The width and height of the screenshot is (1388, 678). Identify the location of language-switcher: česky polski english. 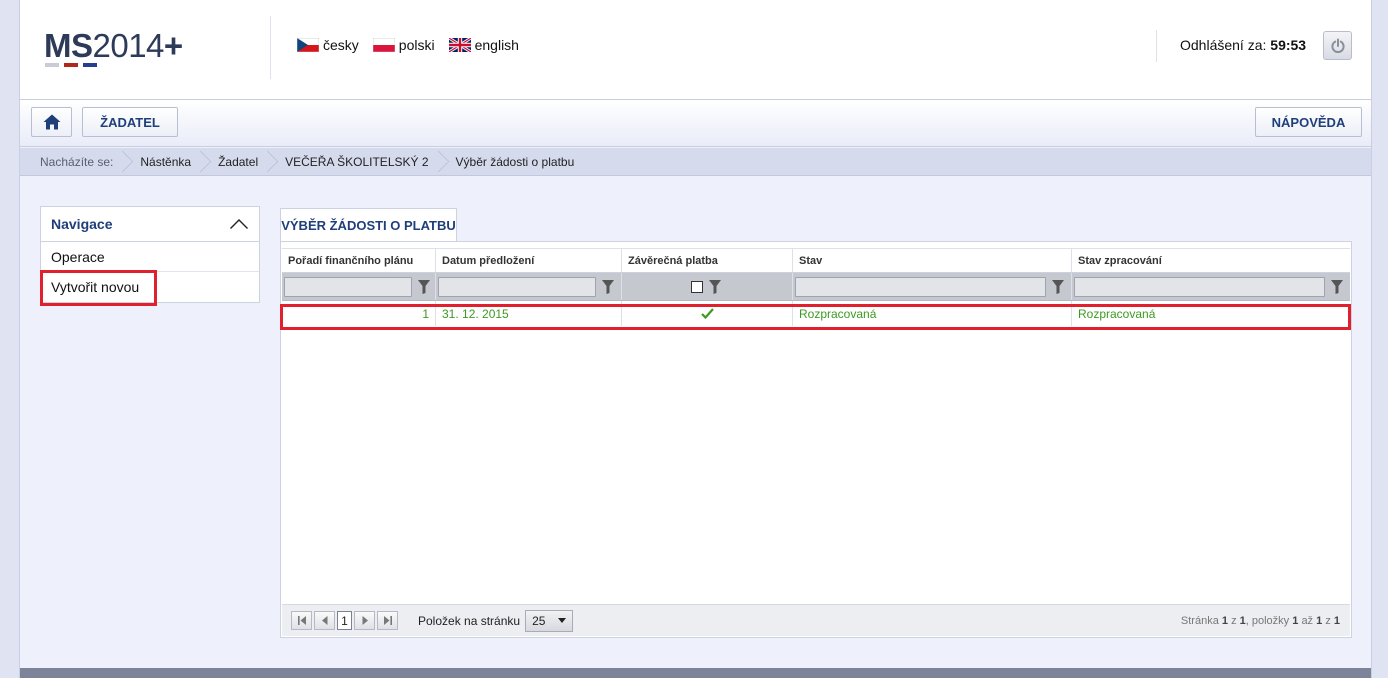
(415, 45).